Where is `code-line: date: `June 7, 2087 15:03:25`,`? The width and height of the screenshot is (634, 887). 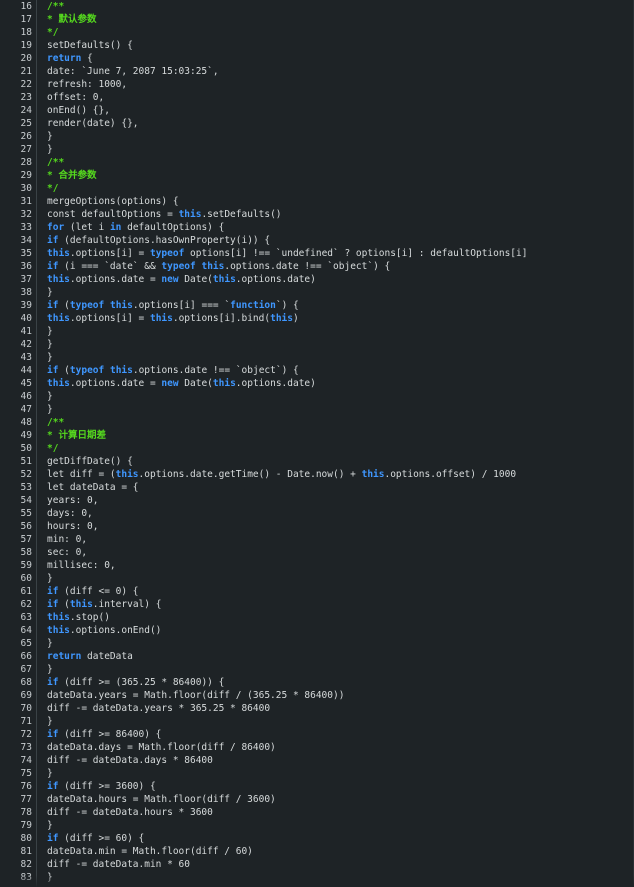
code-line: date: `June 7, 2087 15:03:25`, is located at coordinates (340, 71).